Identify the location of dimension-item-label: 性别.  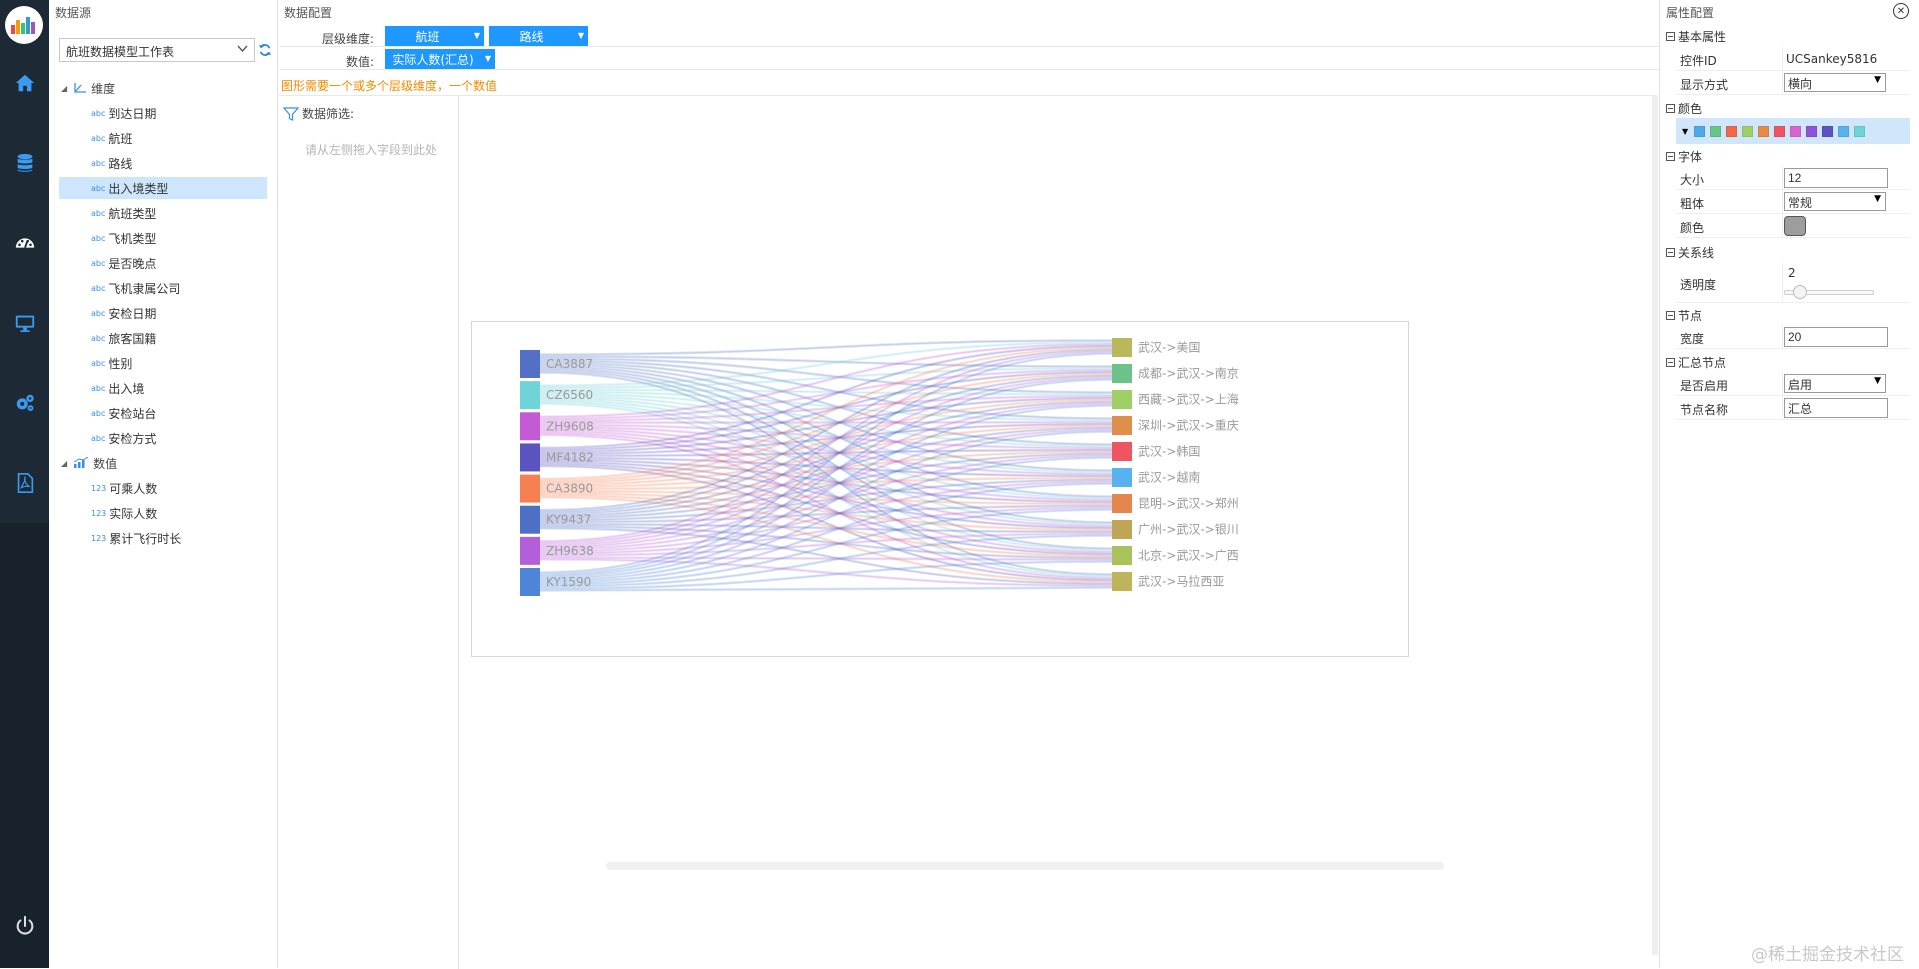
(120, 363).